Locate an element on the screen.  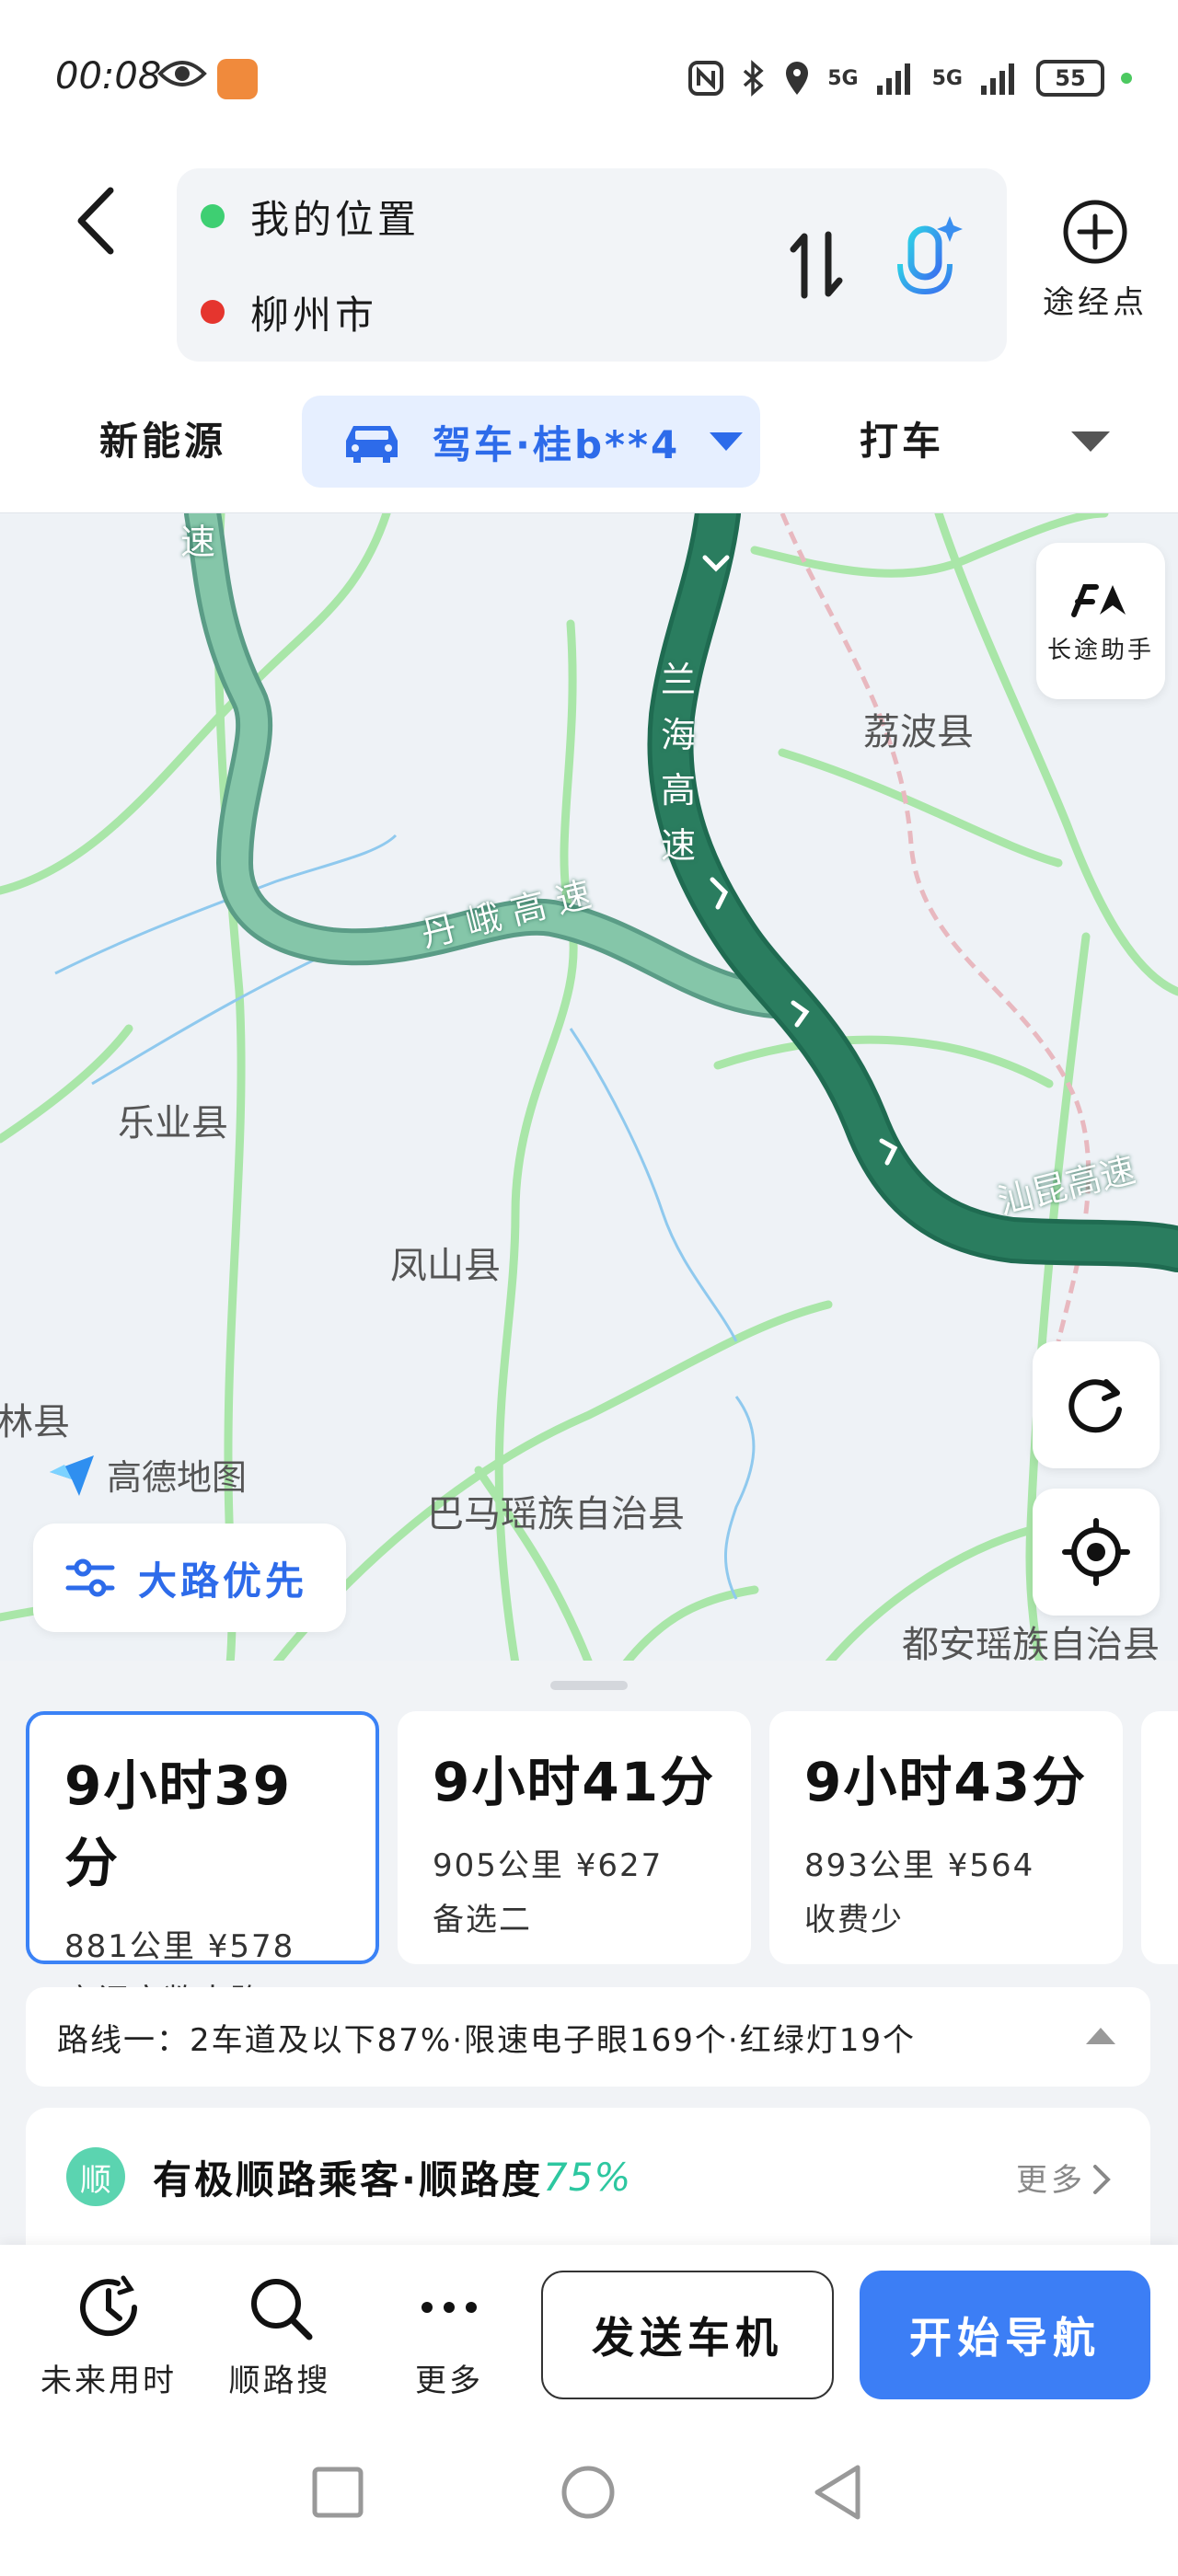
along-search-button: 顺路搜 is located at coordinates (280, 2336).